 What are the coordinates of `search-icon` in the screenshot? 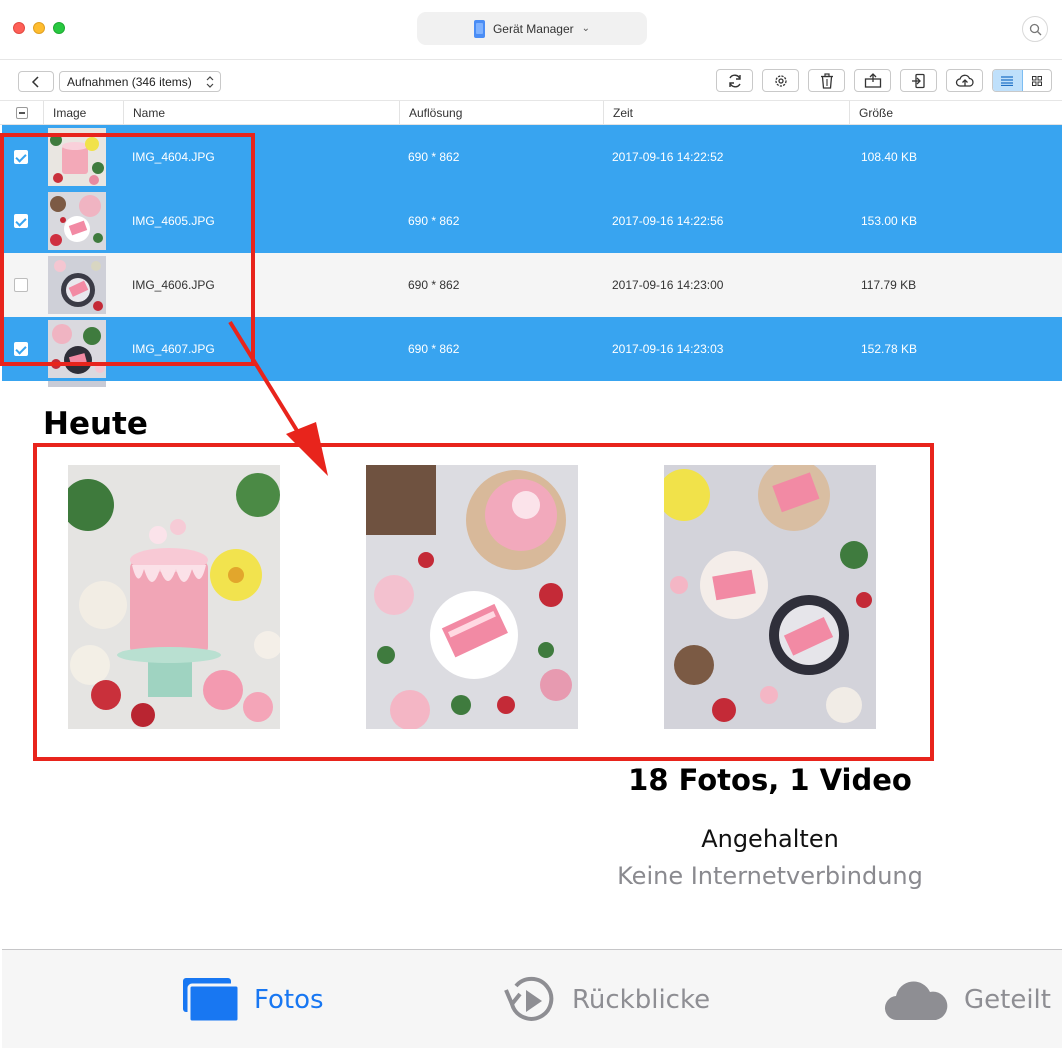 It's located at (1035, 29).